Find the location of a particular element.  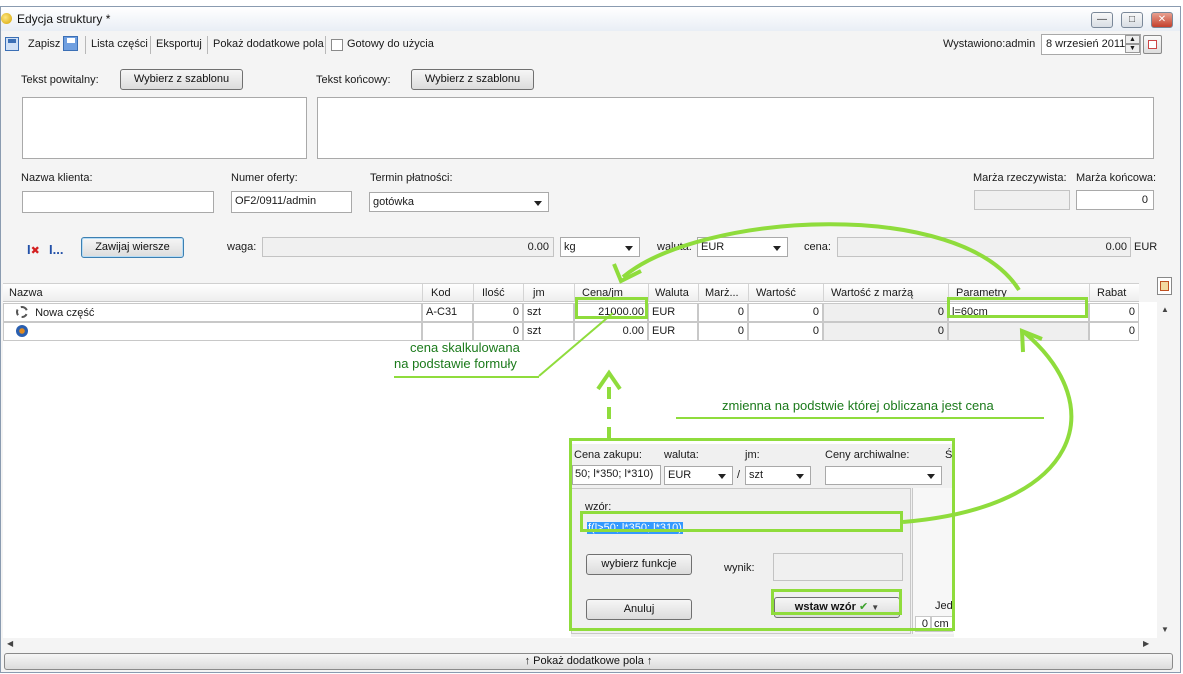

annotation-pointer-line is located at coordinates (576, 344).